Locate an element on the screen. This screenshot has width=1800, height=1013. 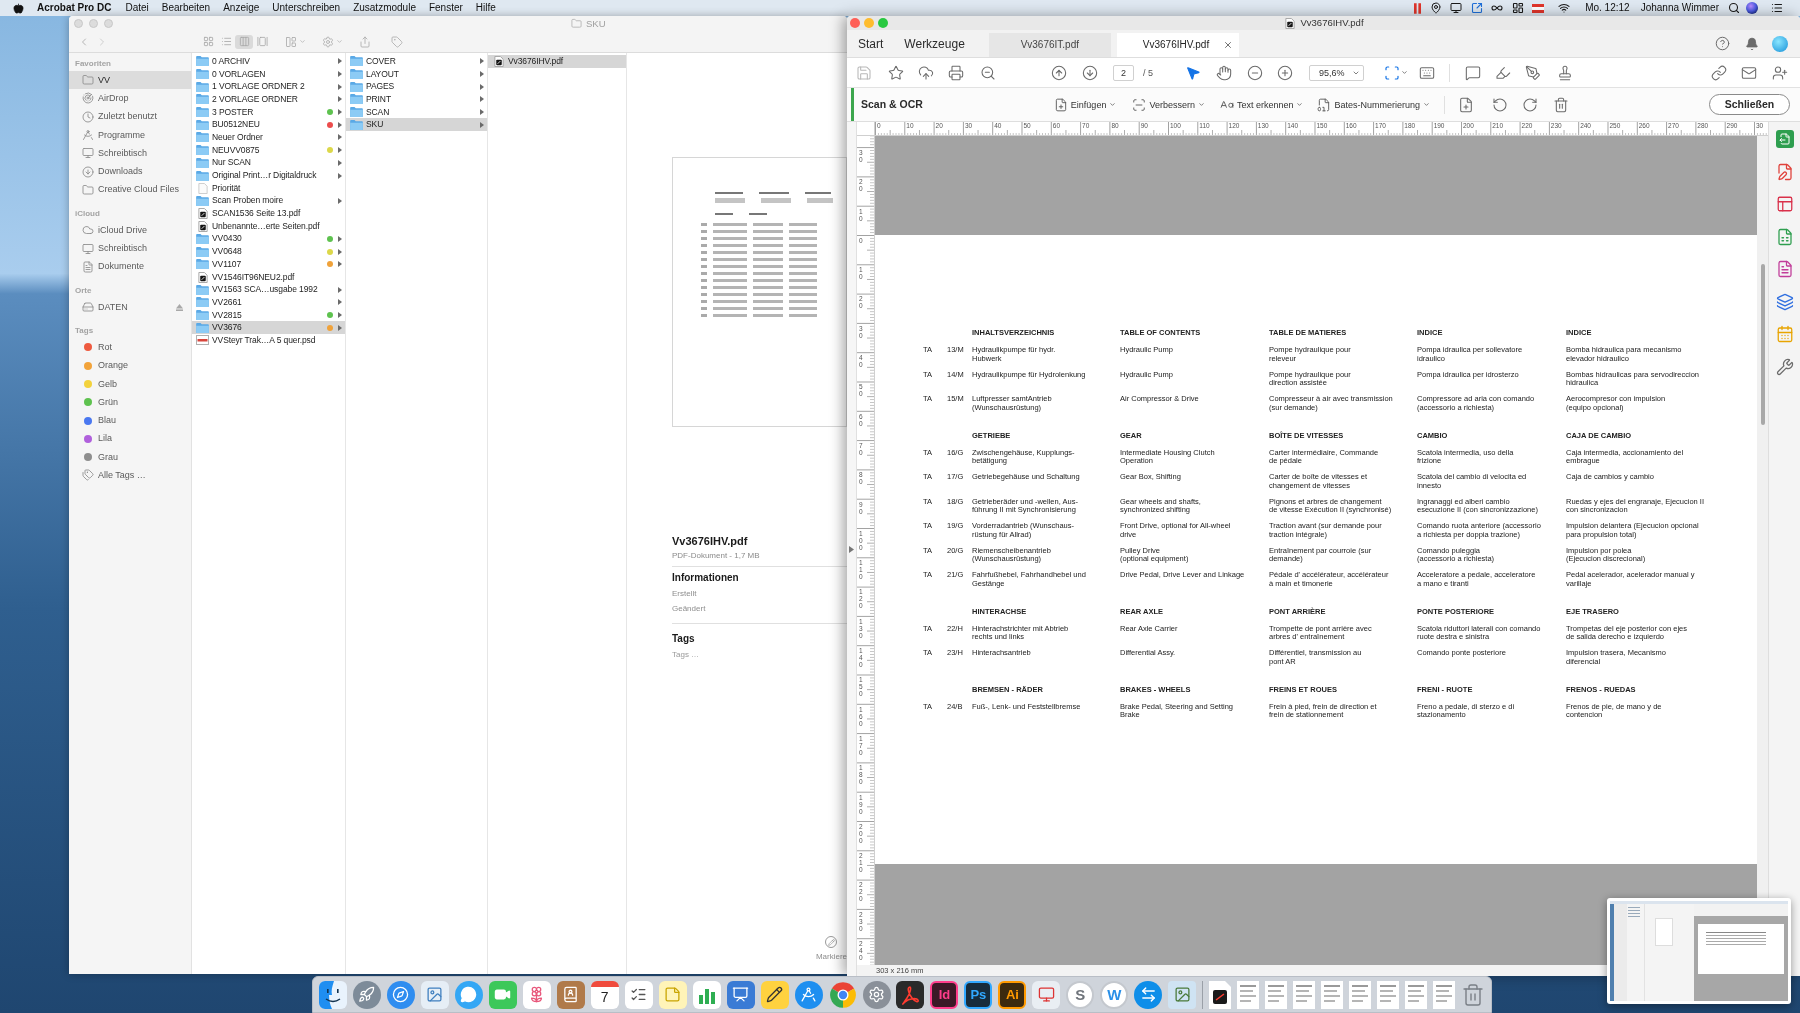
file-row: NEUVV0875 is located at coordinates (268, 150).